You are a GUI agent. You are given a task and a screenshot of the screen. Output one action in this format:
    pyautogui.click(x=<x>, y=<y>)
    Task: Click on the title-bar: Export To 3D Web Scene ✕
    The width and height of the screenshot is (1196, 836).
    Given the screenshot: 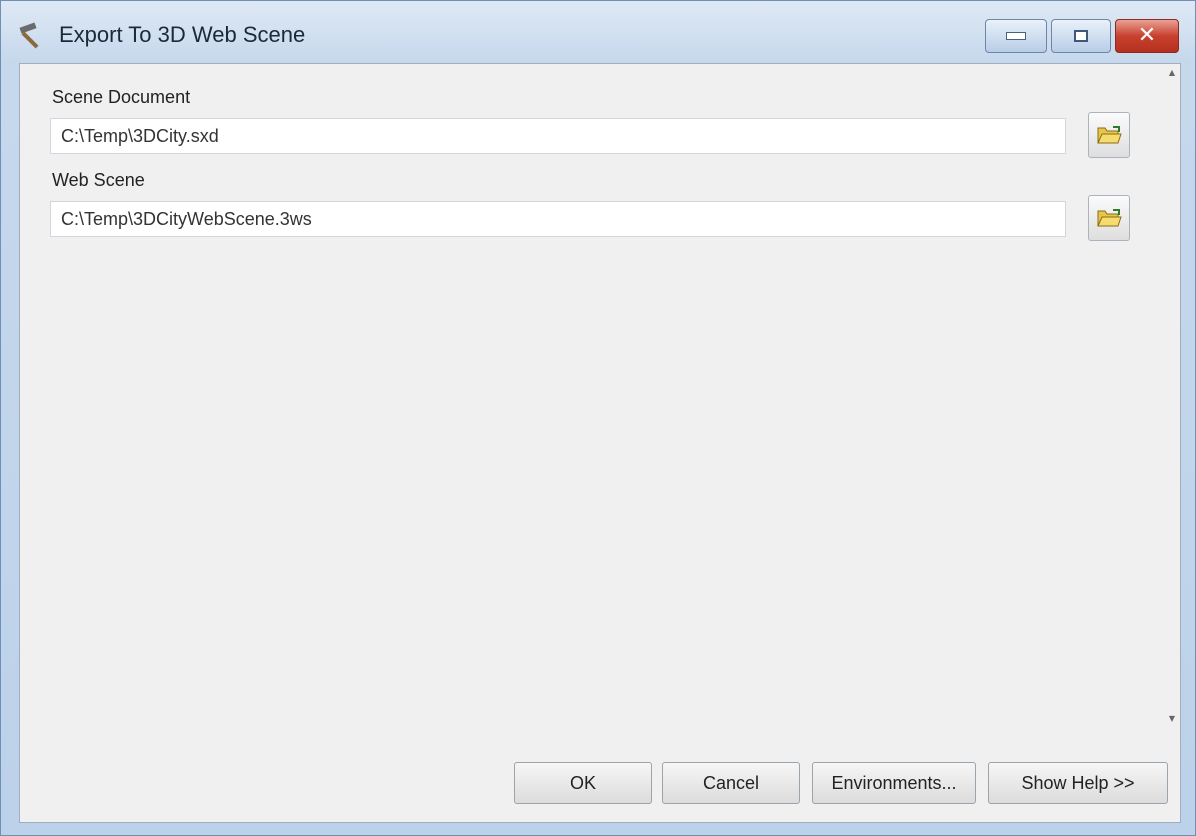 What is the action you would take?
    pyautogui.click(x=598, y=32)
    